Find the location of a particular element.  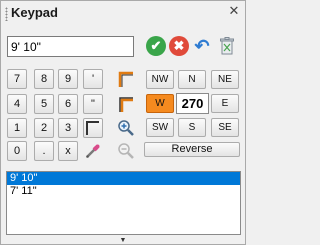

direction-n-button: N is located at coordinates (192, 79).